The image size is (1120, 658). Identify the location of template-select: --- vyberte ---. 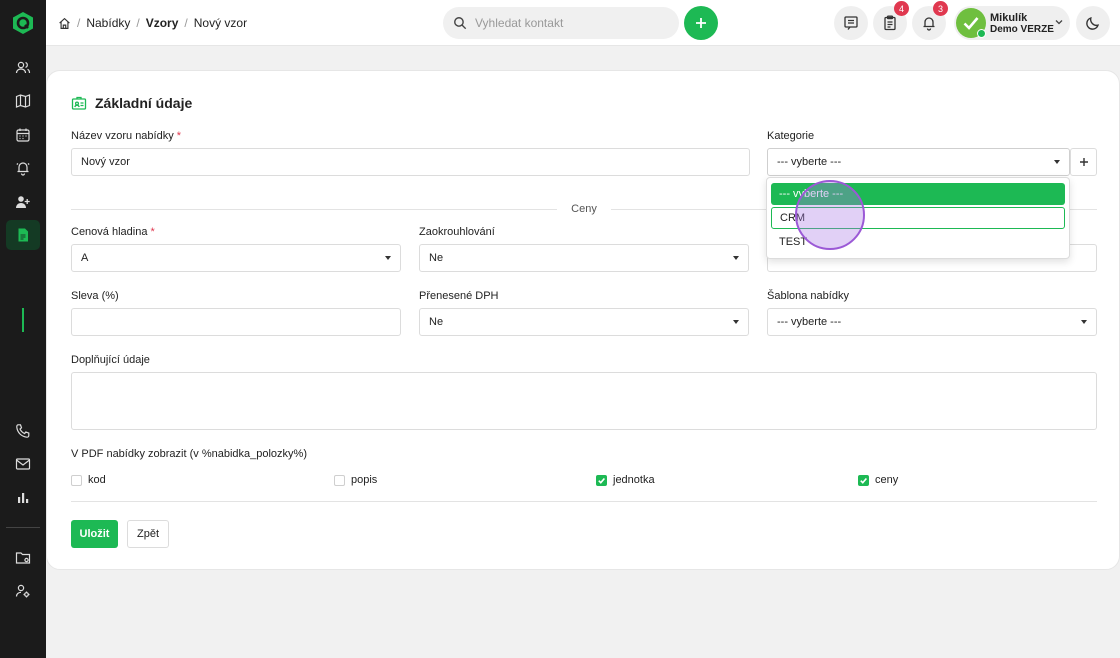
(932, 322).